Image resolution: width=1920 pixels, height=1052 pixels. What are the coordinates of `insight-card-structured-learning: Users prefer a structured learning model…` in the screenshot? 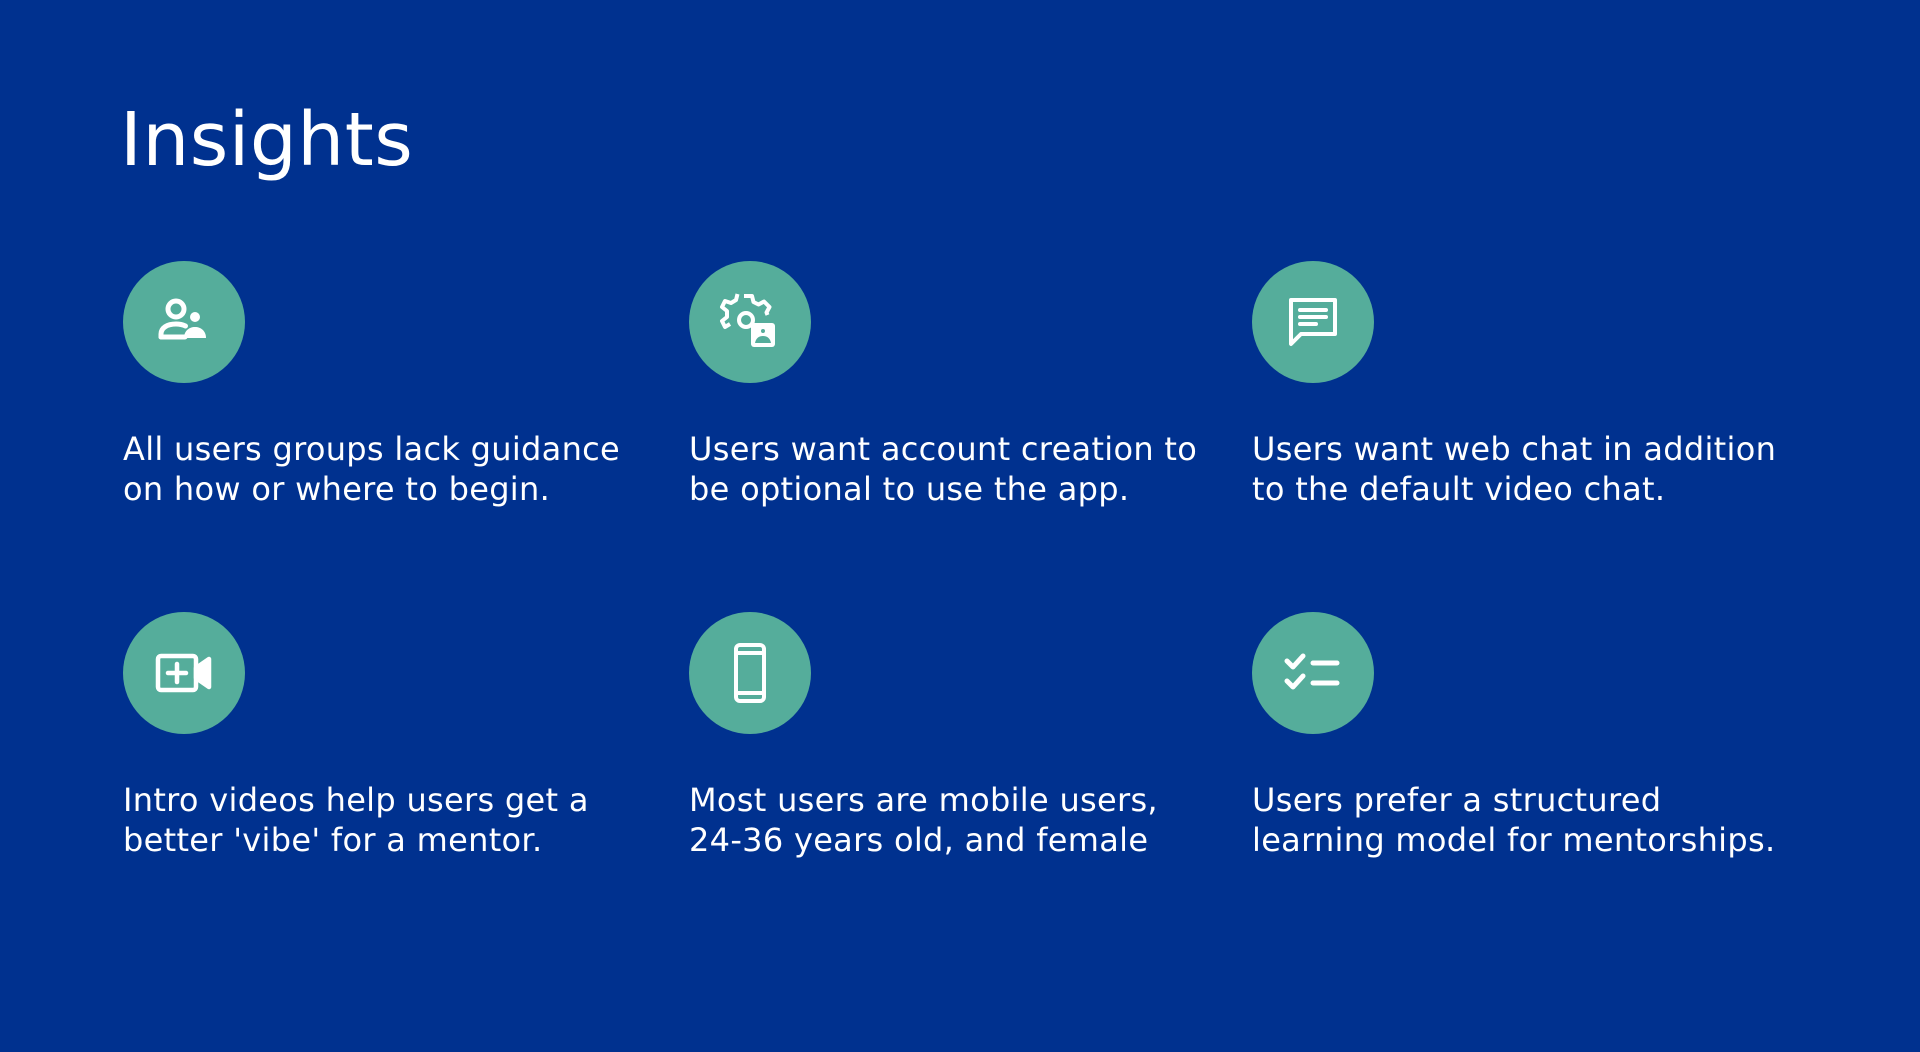 It's located at (1522, 736).